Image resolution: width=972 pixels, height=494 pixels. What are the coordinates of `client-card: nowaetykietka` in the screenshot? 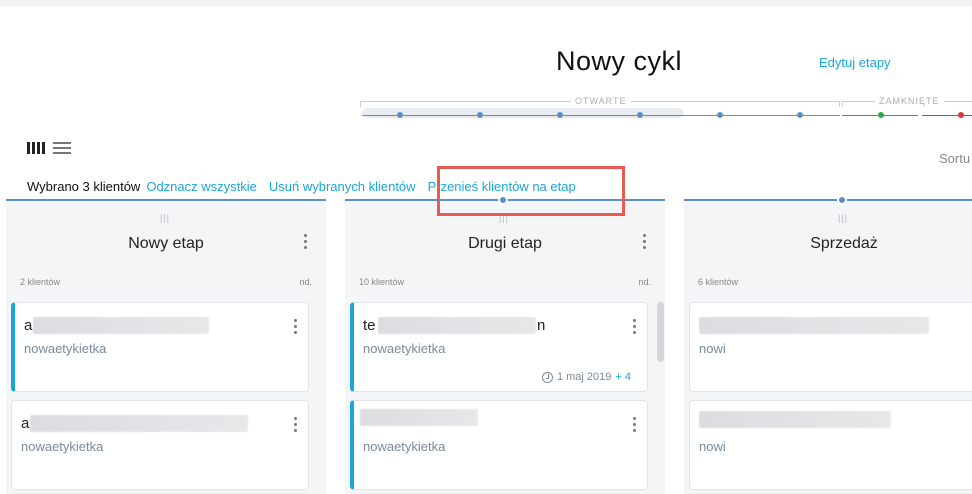 It's located at (499, 445).